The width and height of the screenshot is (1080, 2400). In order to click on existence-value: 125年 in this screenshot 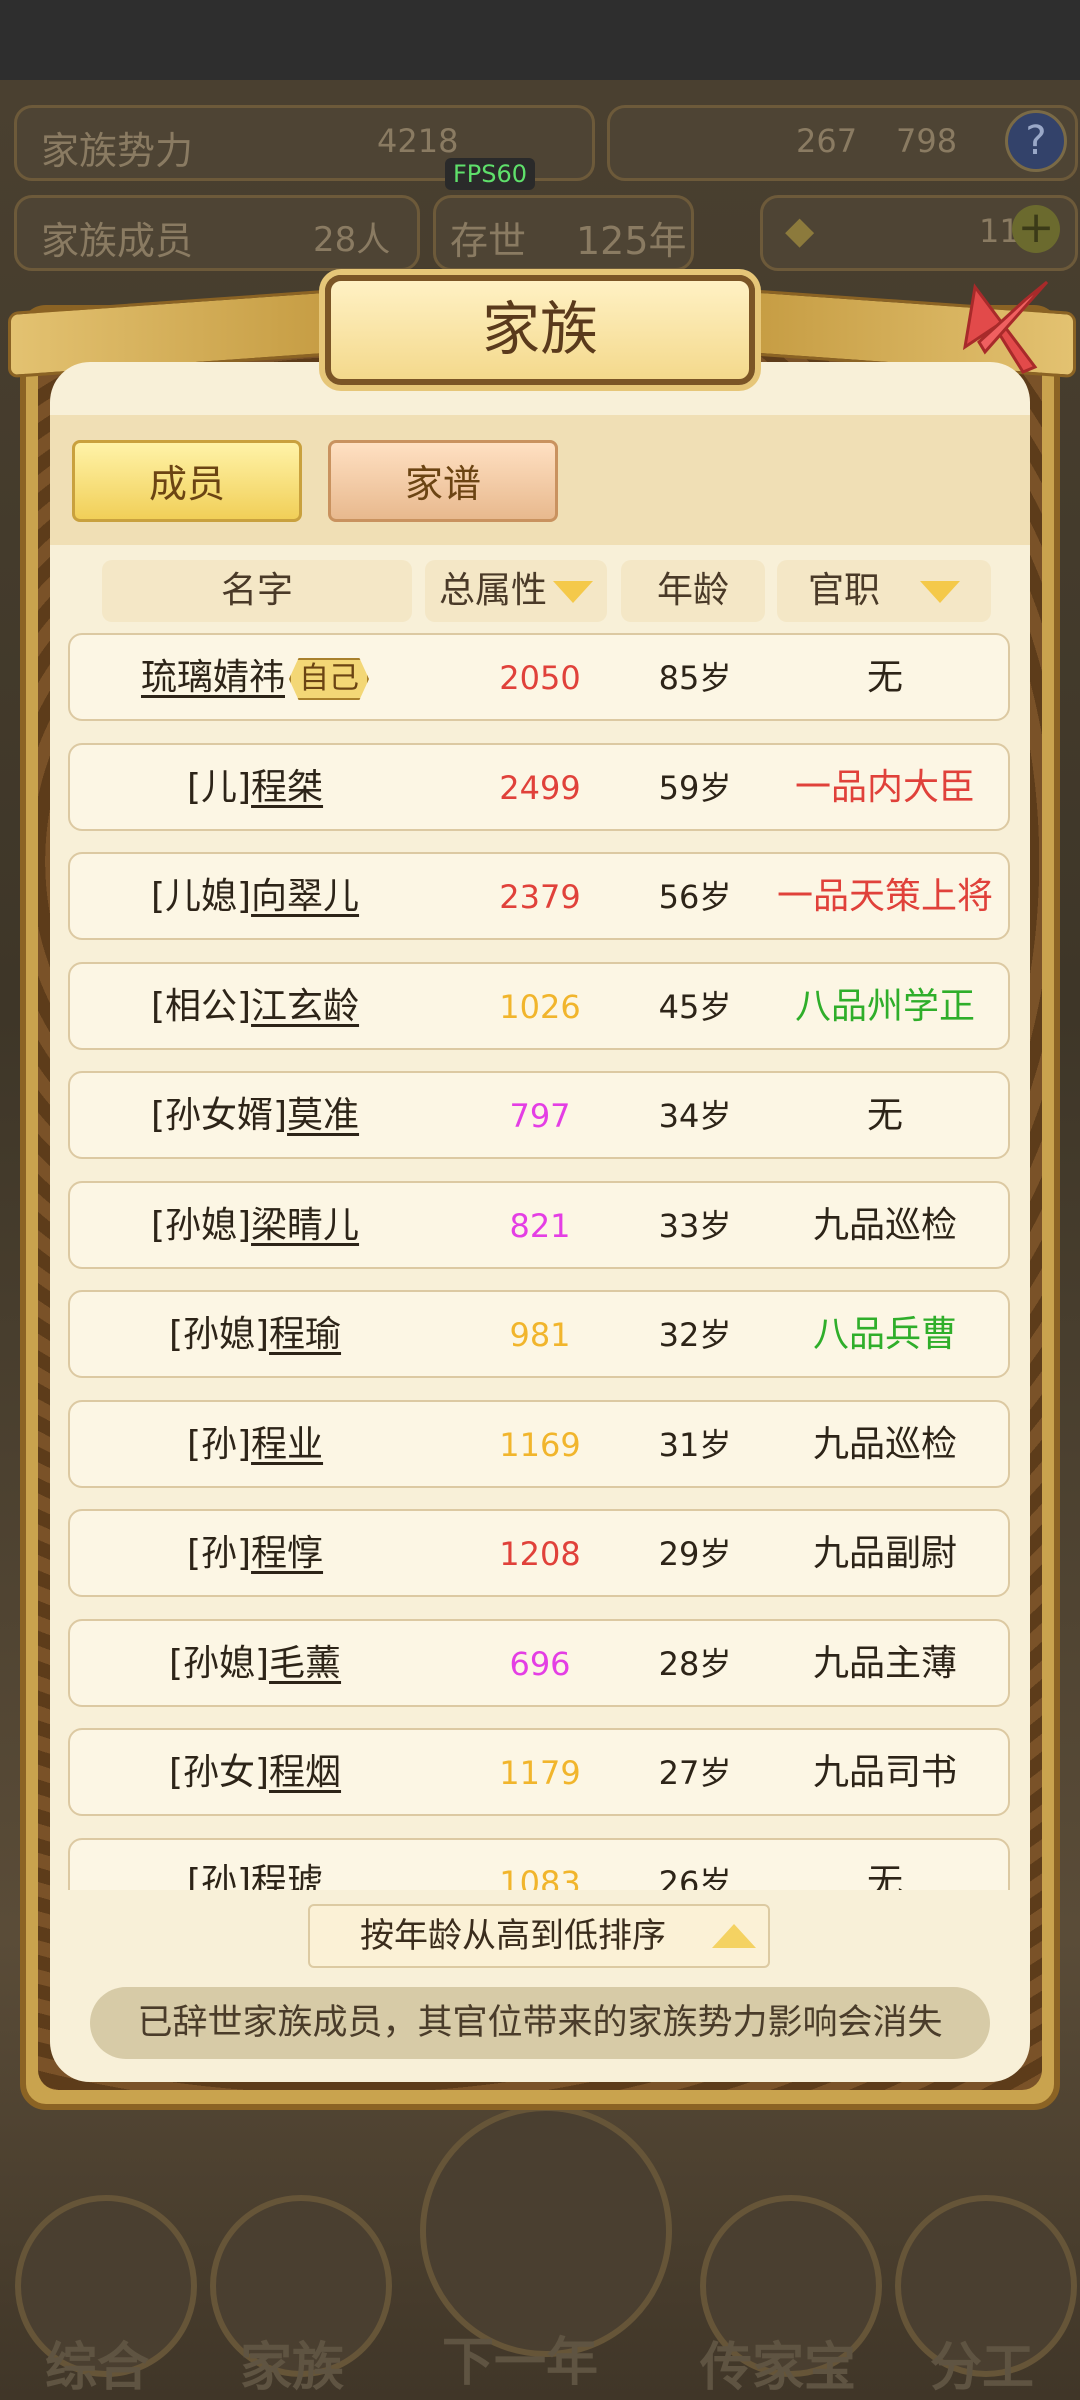, I will do `click(631, 241)`.